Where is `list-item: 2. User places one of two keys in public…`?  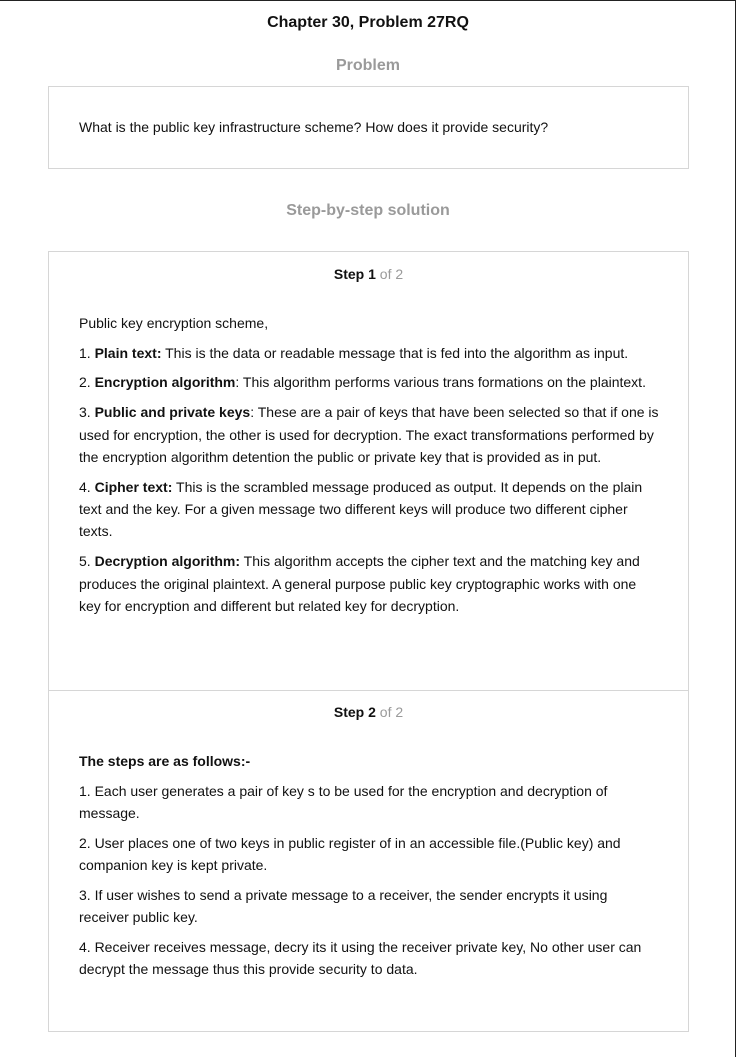
list-item: 2. User places one of two keys in public… is located at coordinates (350, 854).